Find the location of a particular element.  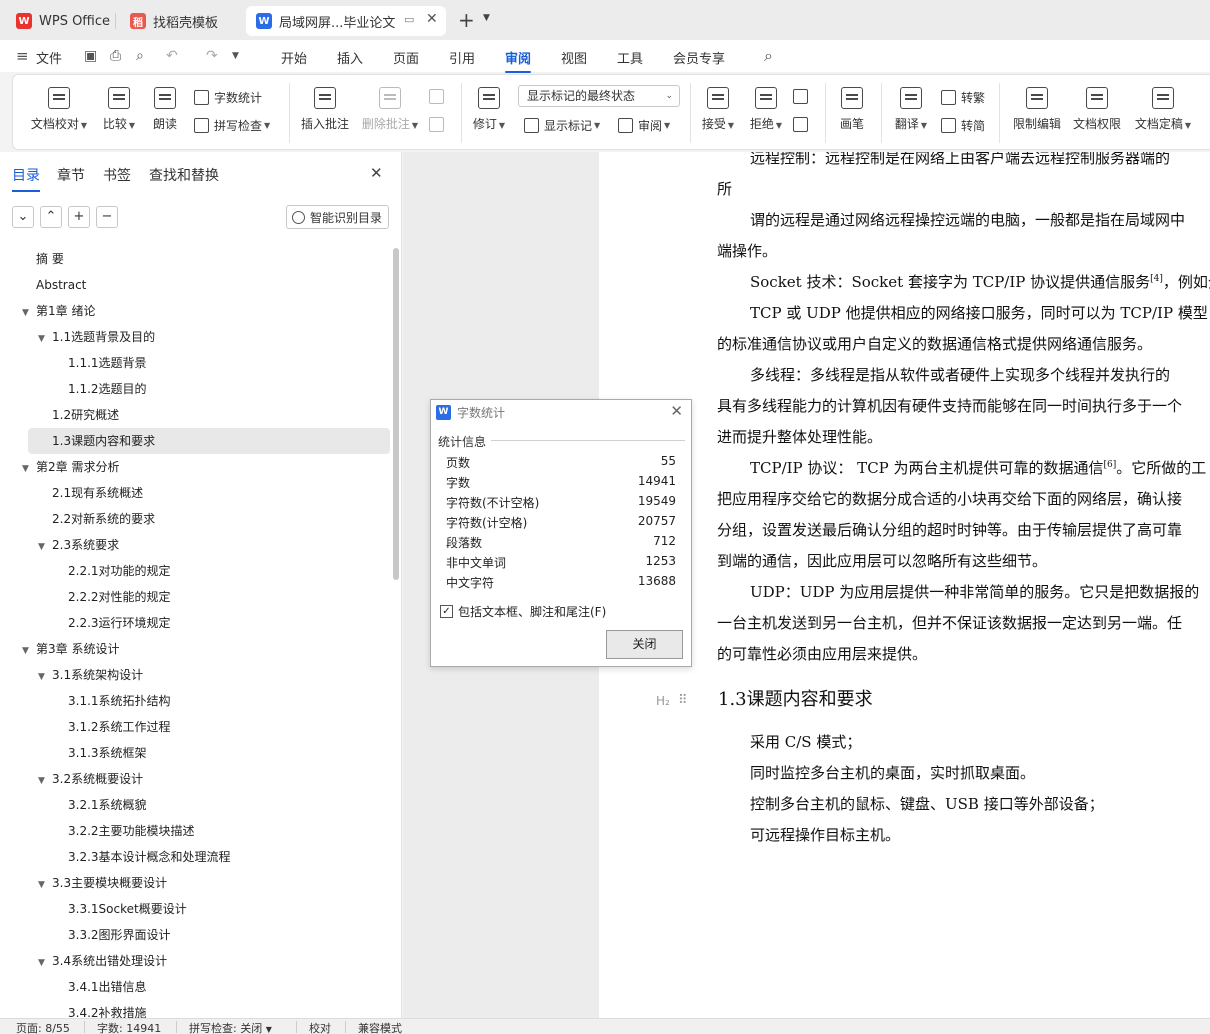

toc-item: ▼ 第3章 系统设计 is located at coordinates (70, 649).